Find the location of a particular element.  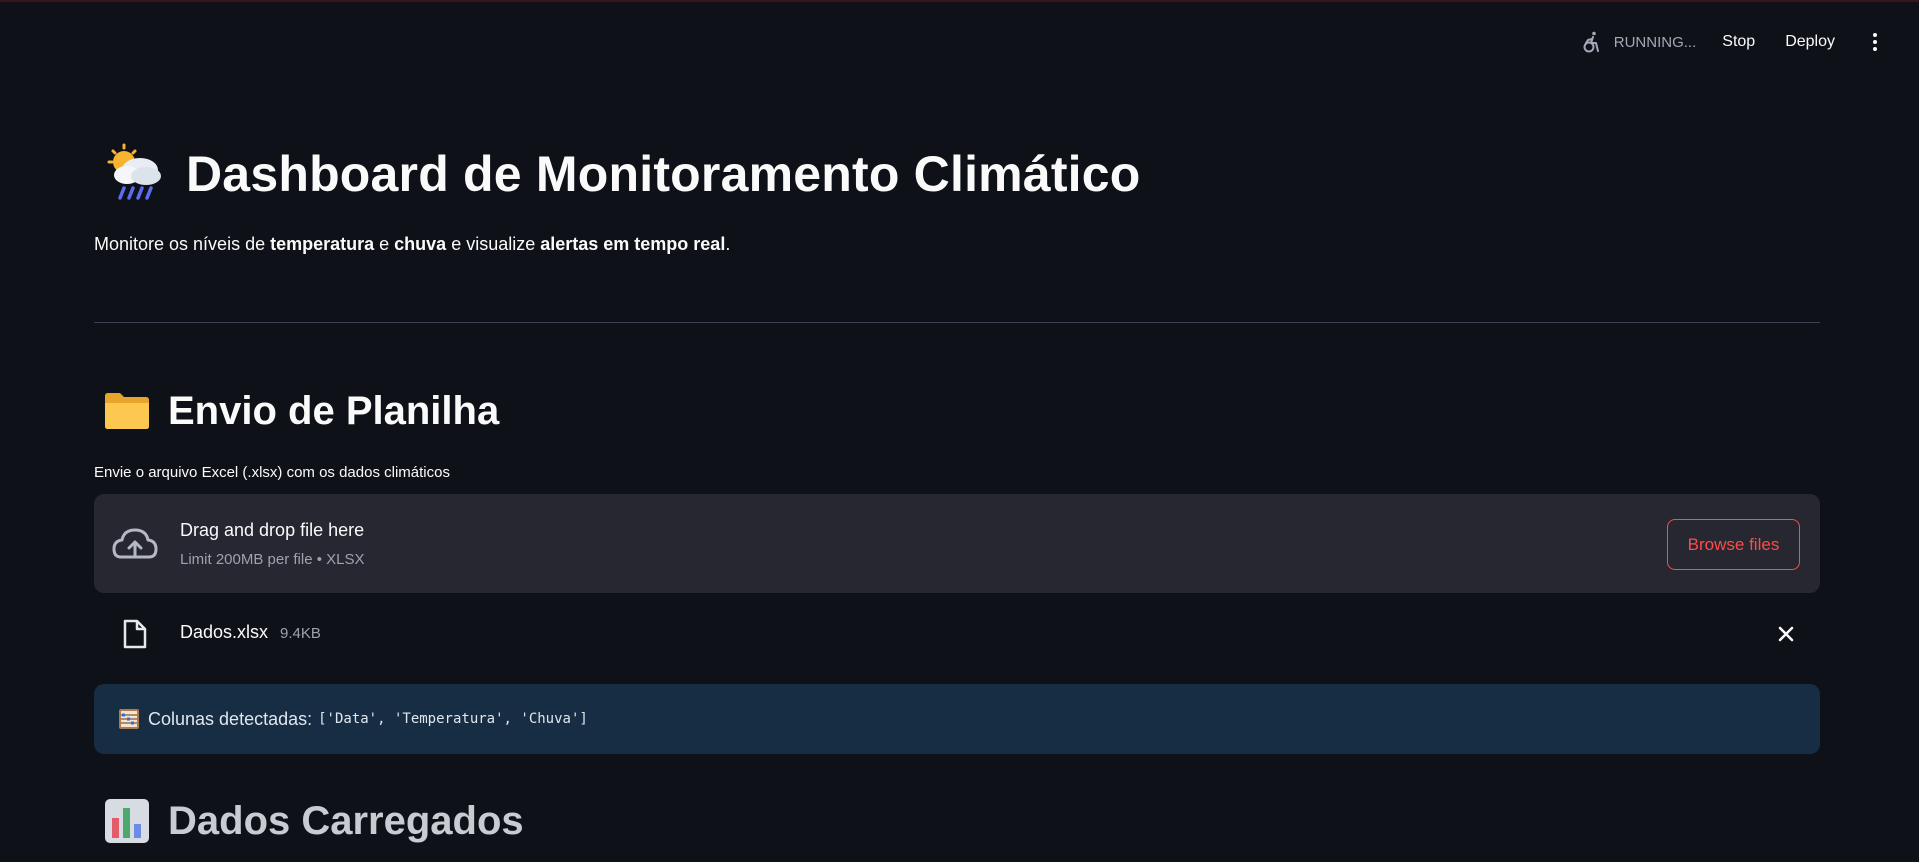

section-divider is located at coordinates (957, 322).